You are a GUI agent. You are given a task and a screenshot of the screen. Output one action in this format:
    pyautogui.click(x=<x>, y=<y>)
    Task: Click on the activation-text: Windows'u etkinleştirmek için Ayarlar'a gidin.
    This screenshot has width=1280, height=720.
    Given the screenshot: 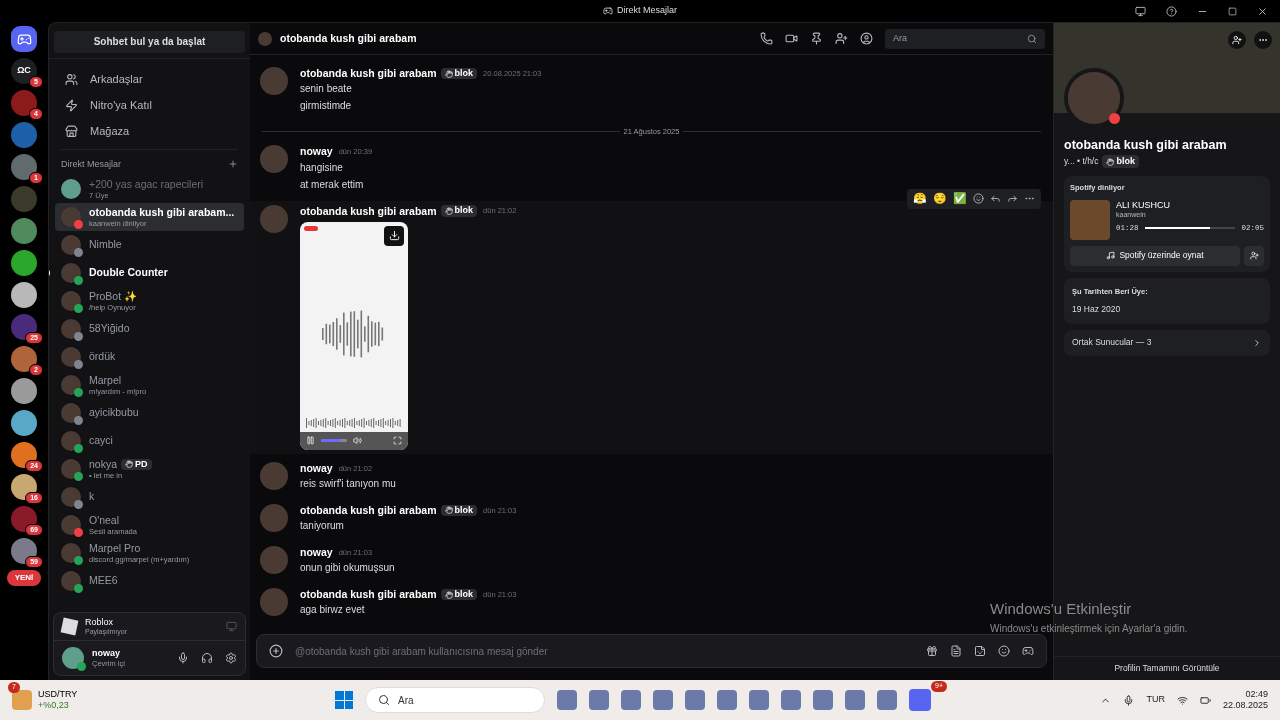 What is the action you would take?
    pyautogui.click(x=1089, y=628)
    